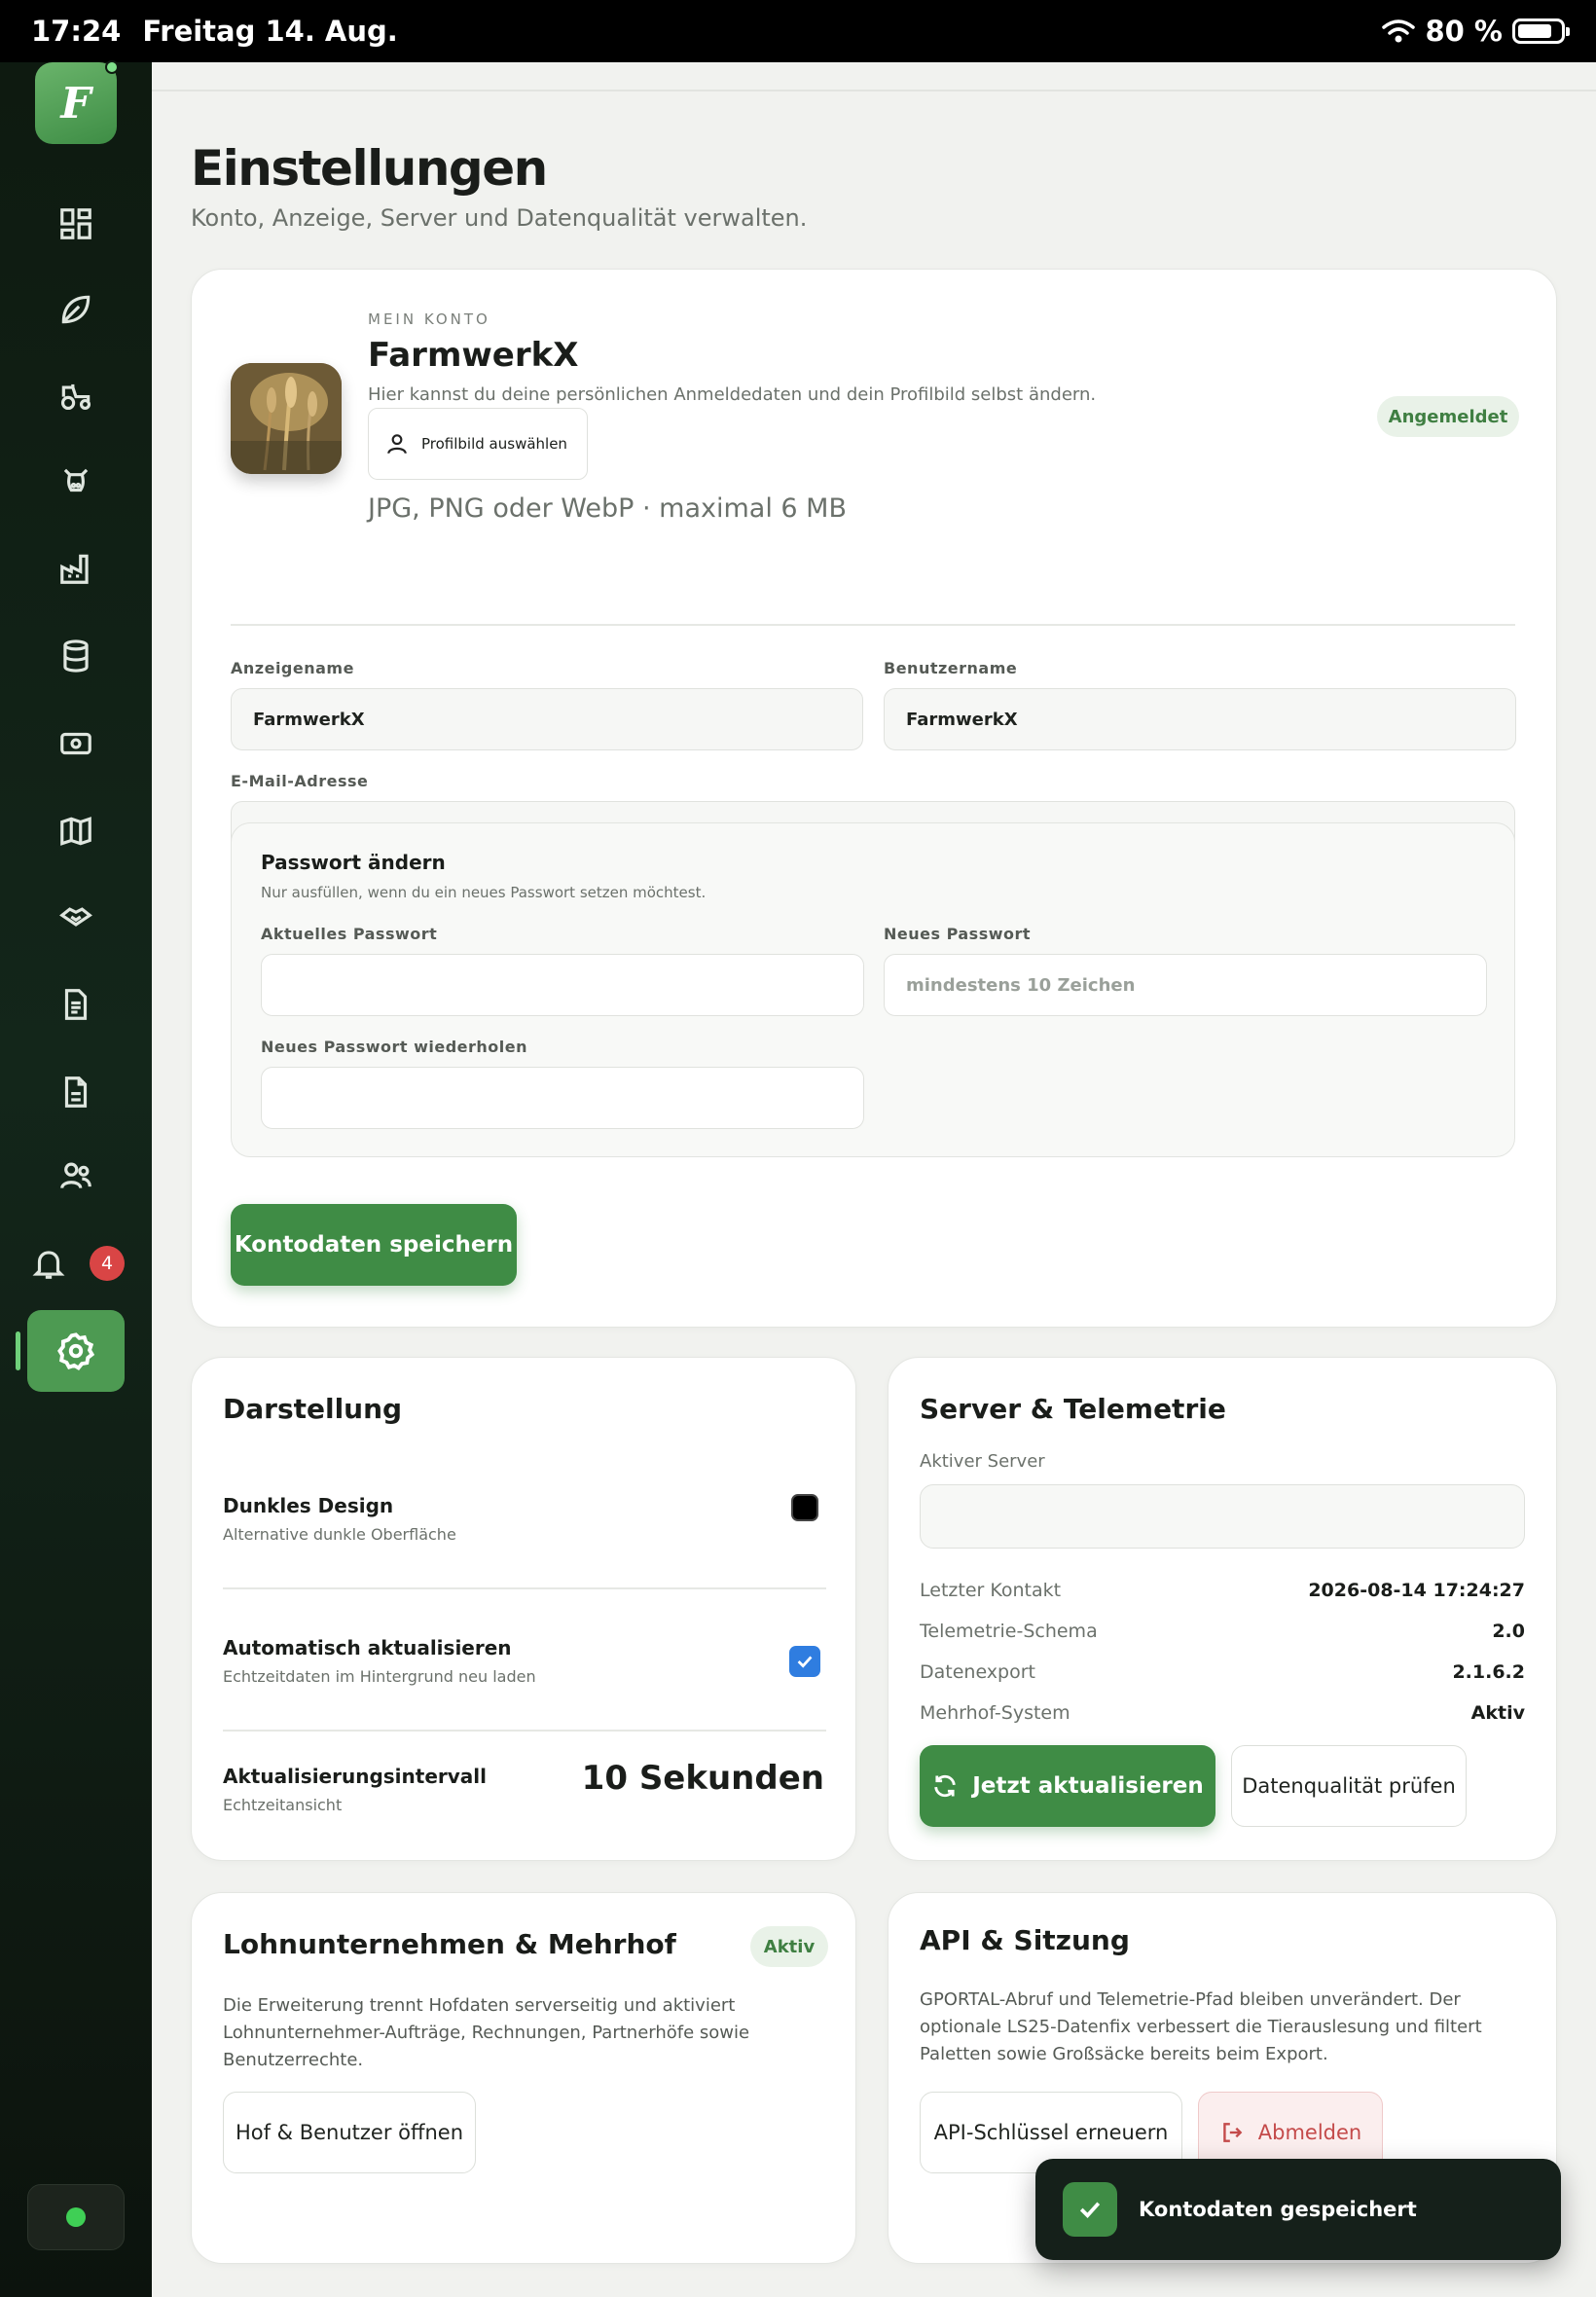  Describe the element at coordinates (313, 1409) in the screenshot. I see `display-title: Darstellung` at that location.